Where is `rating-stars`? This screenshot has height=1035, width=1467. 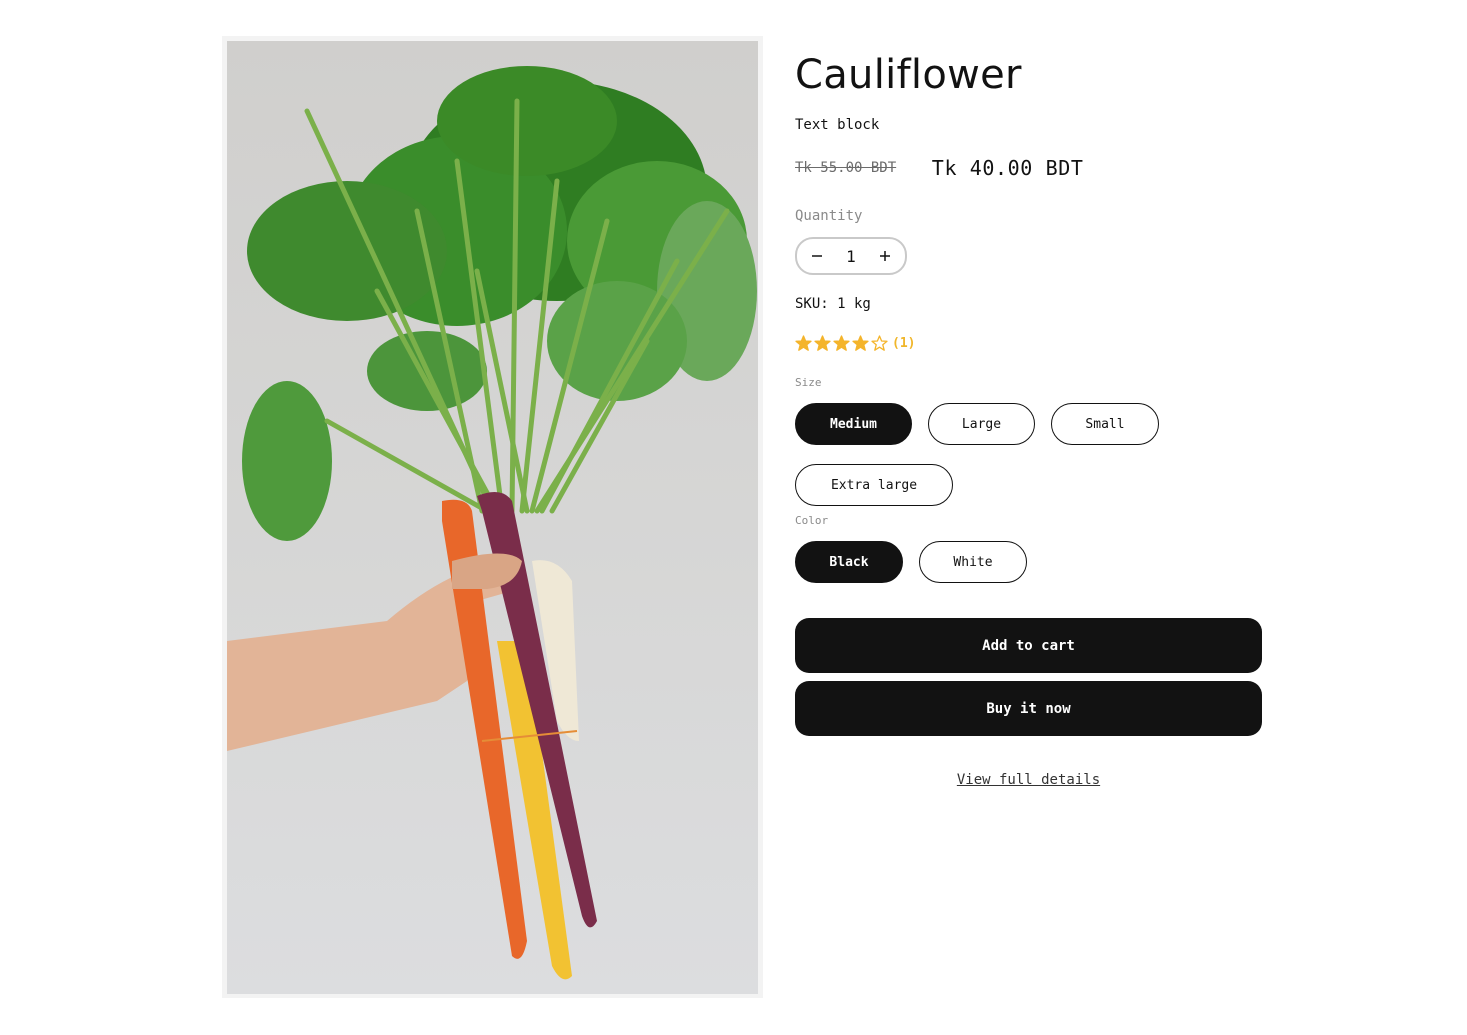
rating-stars is located at coordinates (842, 343).